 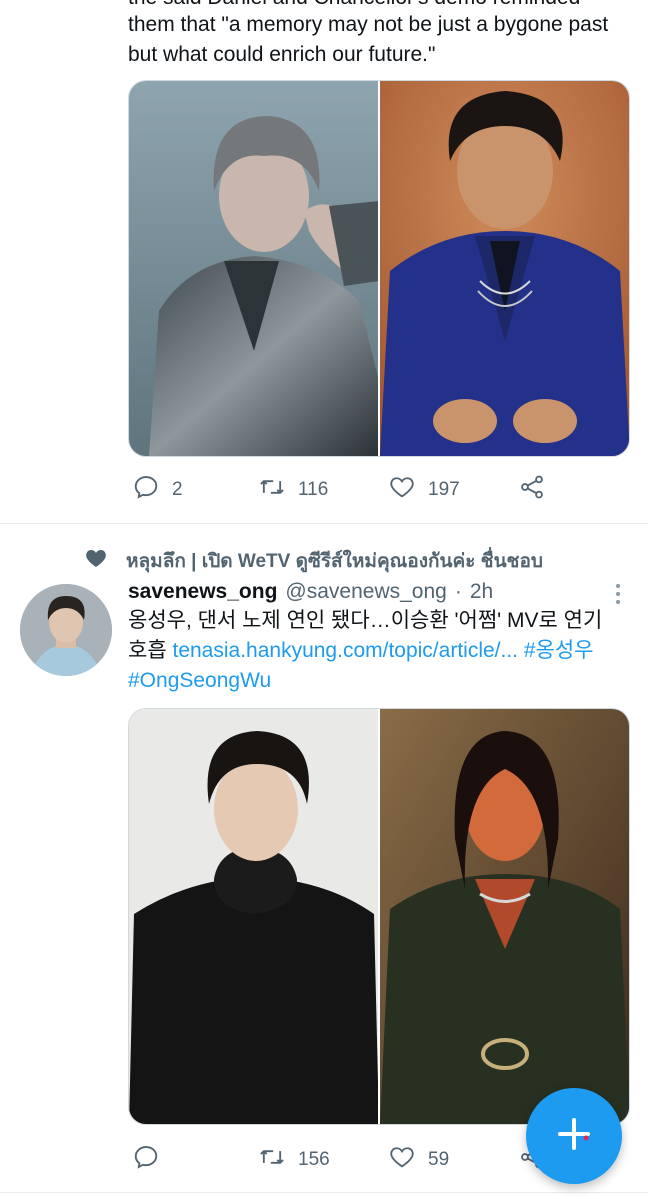 I want to click on tweet2-header: savenews_ong @savenews_ong · 2h, so click(x=310, y=592).